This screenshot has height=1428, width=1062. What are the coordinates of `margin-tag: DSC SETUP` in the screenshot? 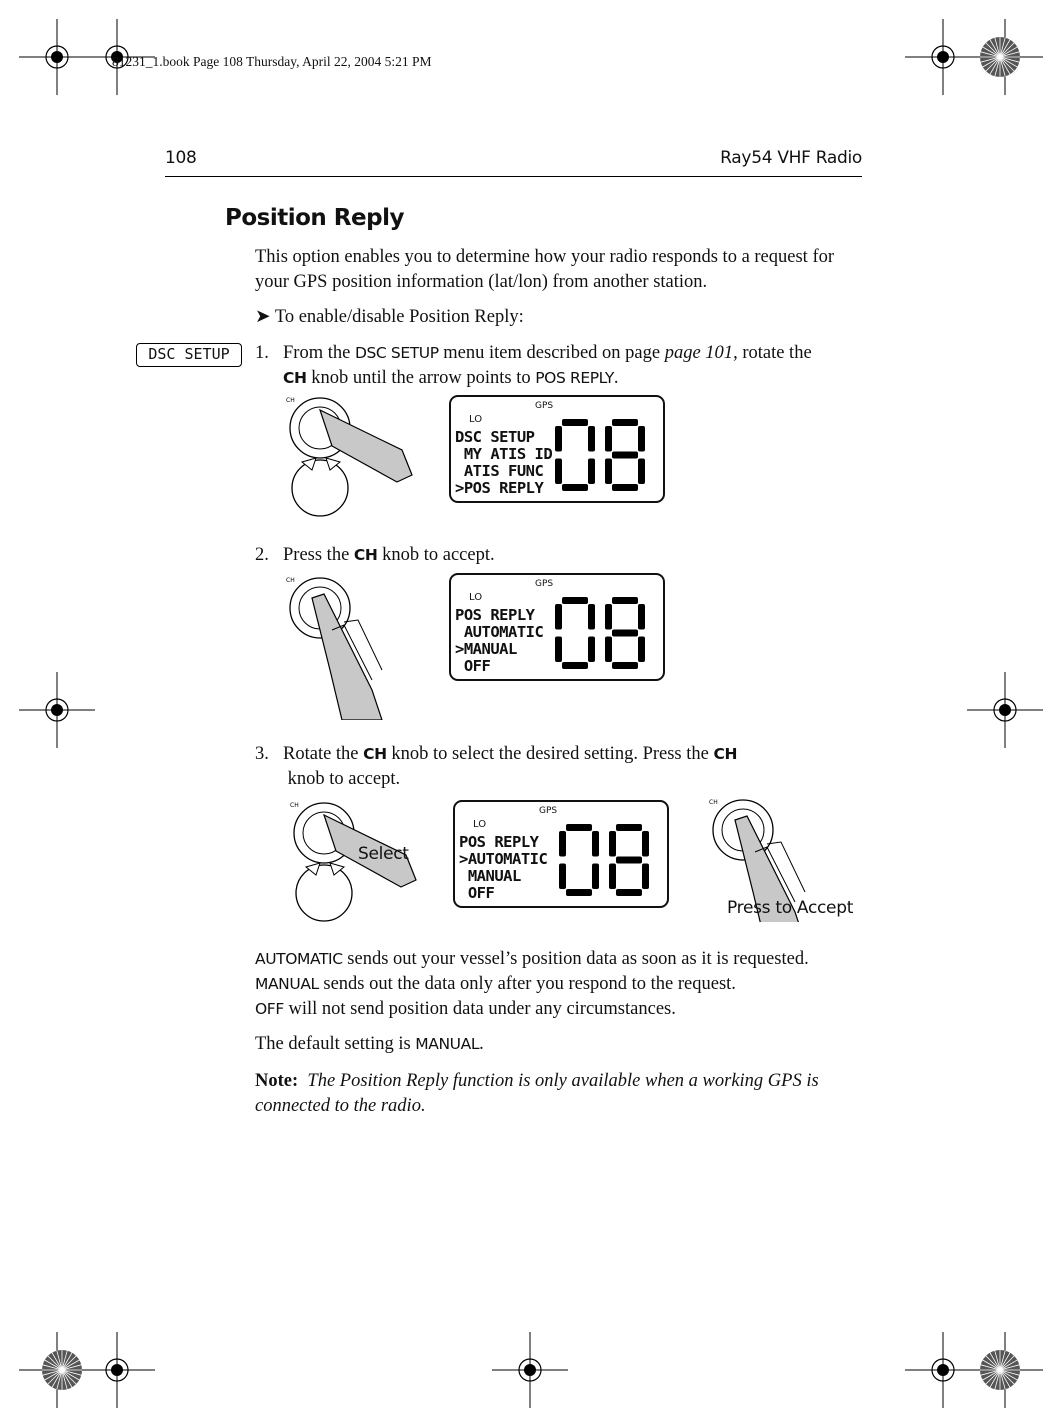 It's located at (189, 355).